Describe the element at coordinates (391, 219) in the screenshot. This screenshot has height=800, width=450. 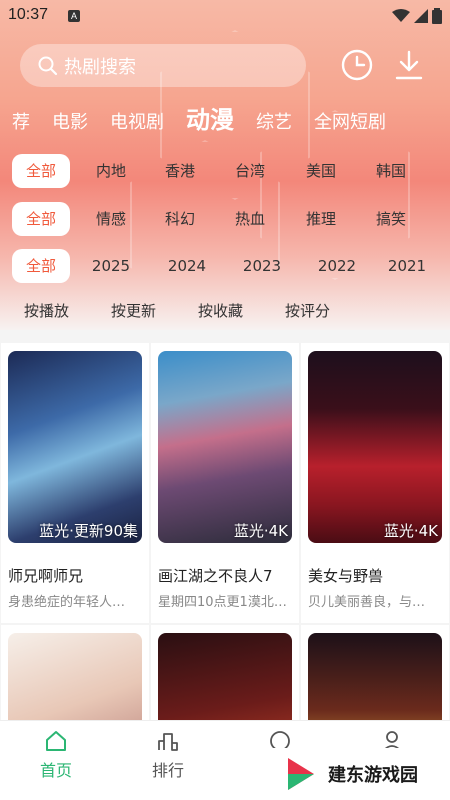
I see `filter-chip: 搞笑` at that location.